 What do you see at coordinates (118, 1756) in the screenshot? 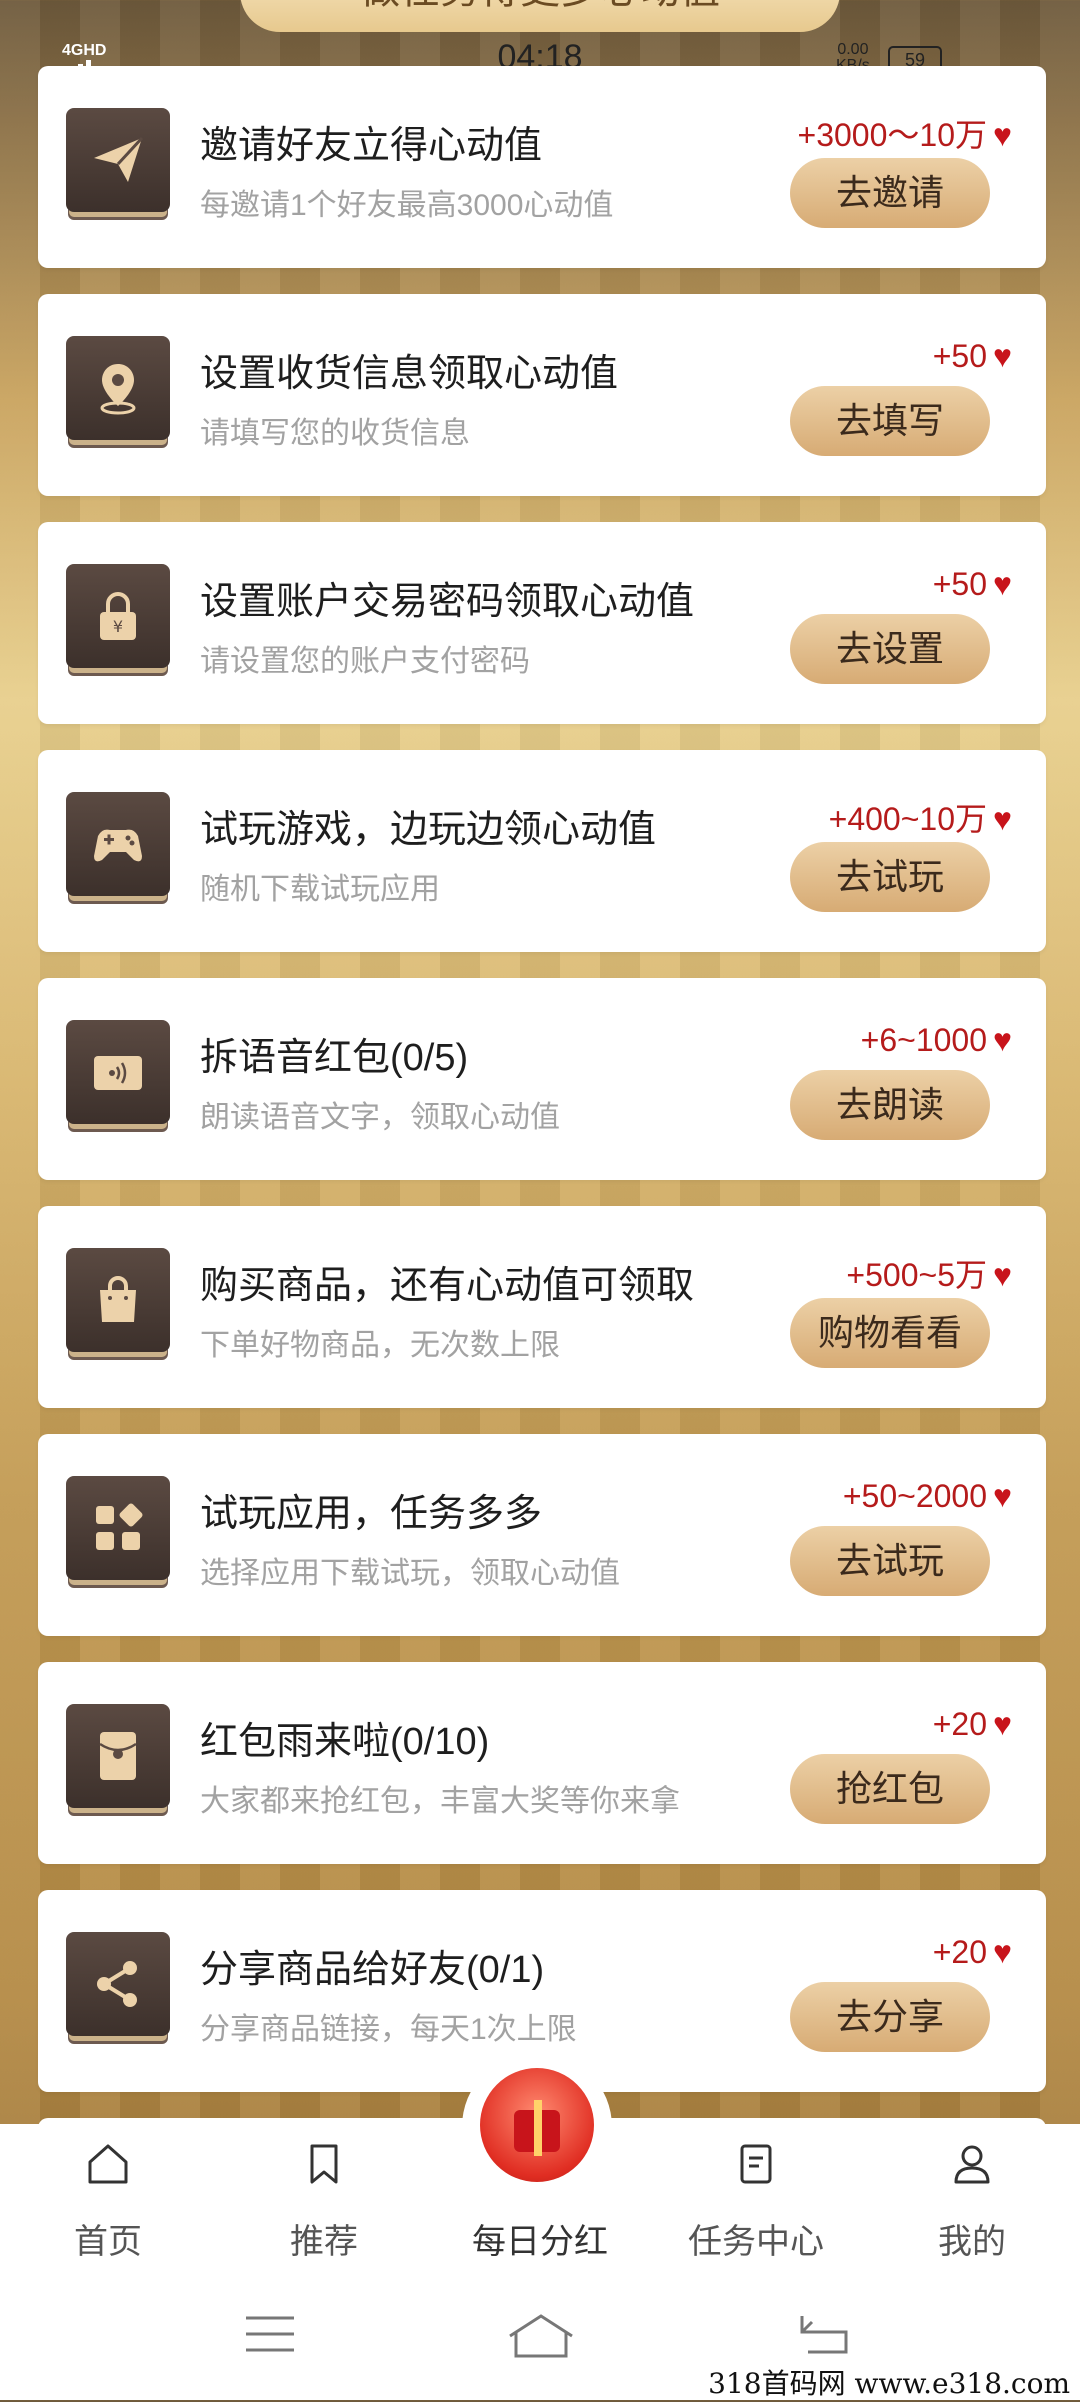
I see `red-envelope-icon` at bounding box center [118, 1756].